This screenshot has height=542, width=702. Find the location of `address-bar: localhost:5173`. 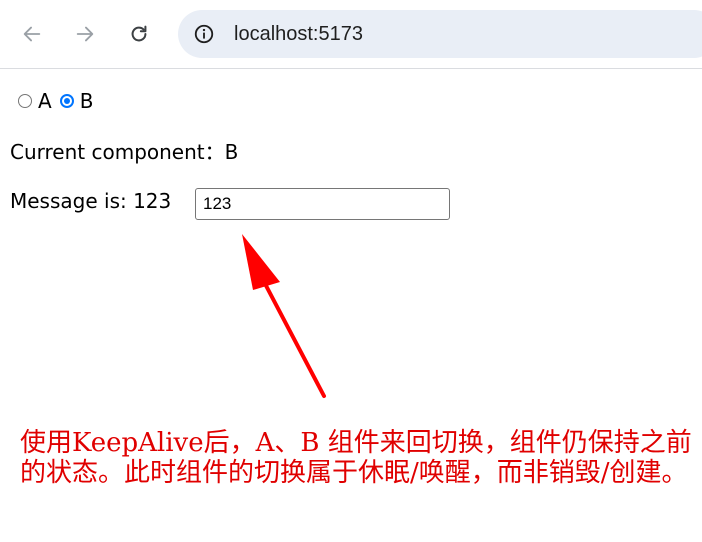

address-bar: localhost:5173 is located at coordinates (440, 34).